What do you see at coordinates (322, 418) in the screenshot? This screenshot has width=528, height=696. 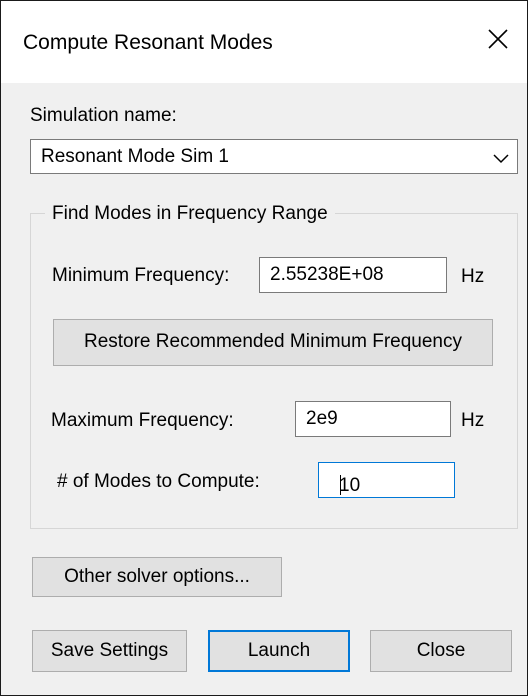 I see `max-frequency-value: 2e9` at bounding box center [322, 418].